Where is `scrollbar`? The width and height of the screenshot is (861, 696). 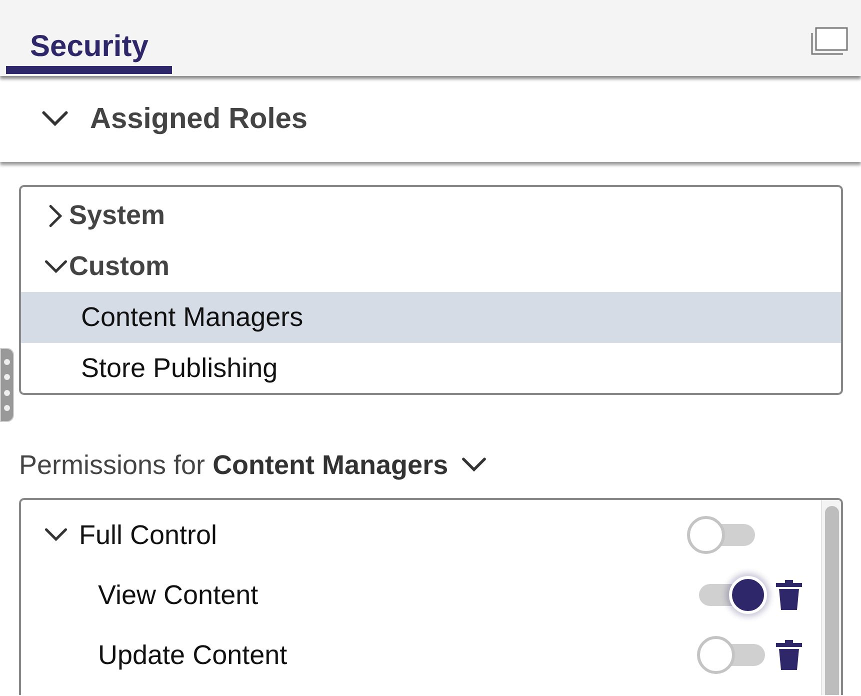 scrollbar is located at coordinates (831, 597).